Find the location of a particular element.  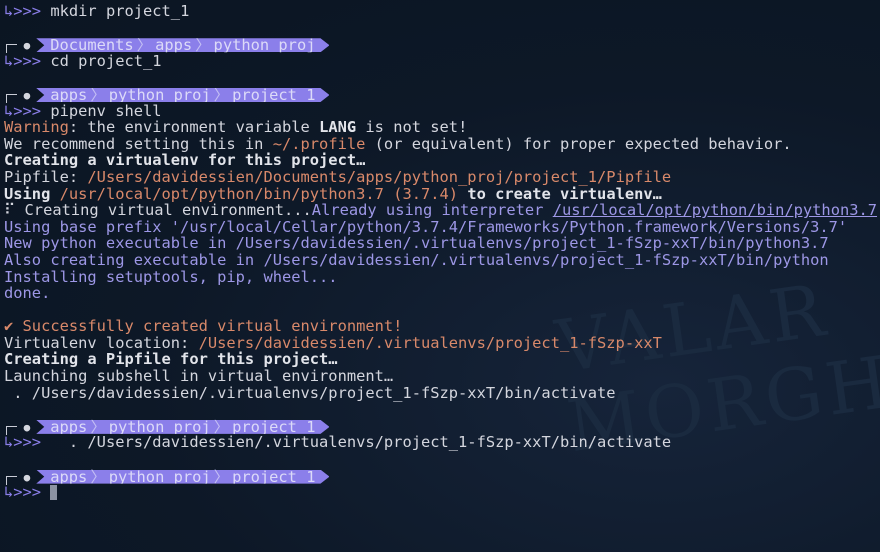

command-line: ↳>>> cd project_1 is located at coordinates (442, 60).